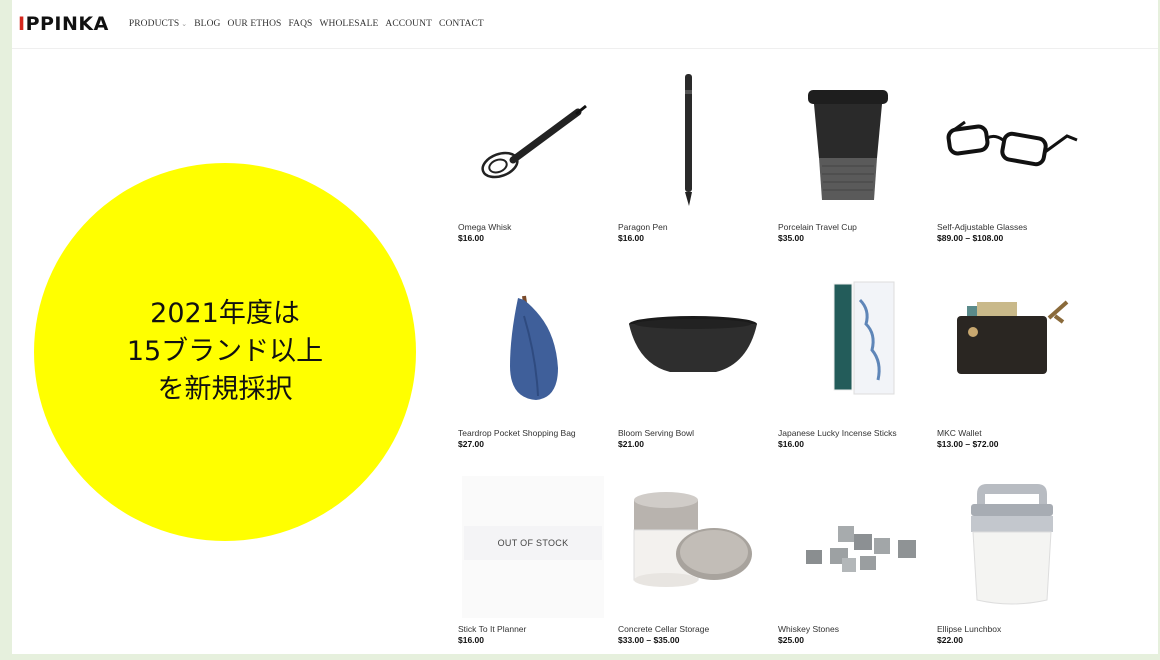  I want to click on nav-our-ethos: OUR ETHOS, so click(255, 24).